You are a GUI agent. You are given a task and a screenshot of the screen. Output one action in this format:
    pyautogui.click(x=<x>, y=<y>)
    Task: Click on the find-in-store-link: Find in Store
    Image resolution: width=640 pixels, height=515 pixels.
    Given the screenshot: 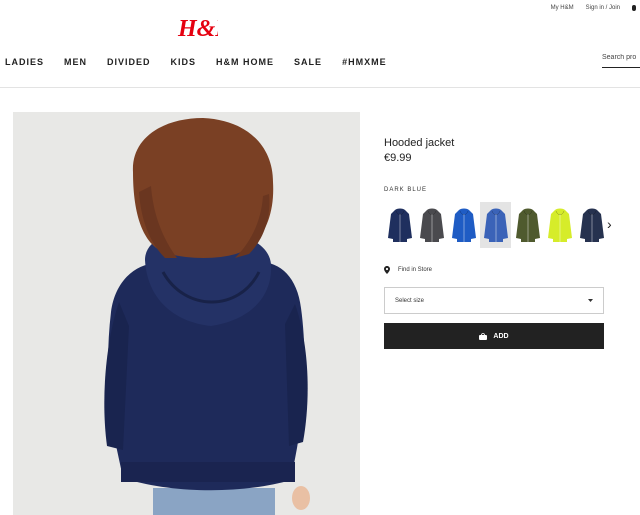 What is the action you would take?
    pyautogui.click(x=408, y=270)
    